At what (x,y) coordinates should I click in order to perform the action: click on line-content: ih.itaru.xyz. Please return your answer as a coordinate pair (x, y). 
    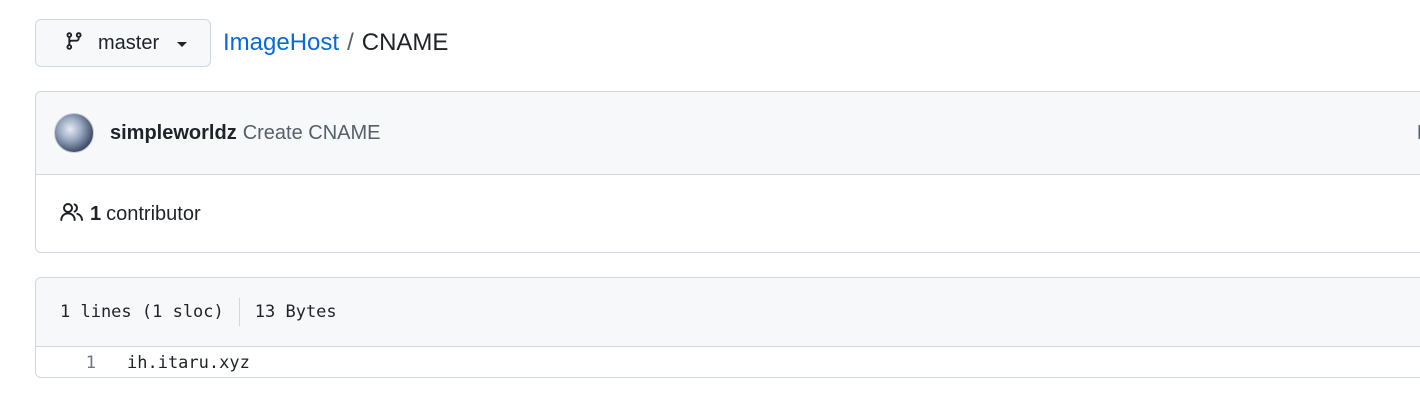
    Looking at the image, I should click on (188, 363).